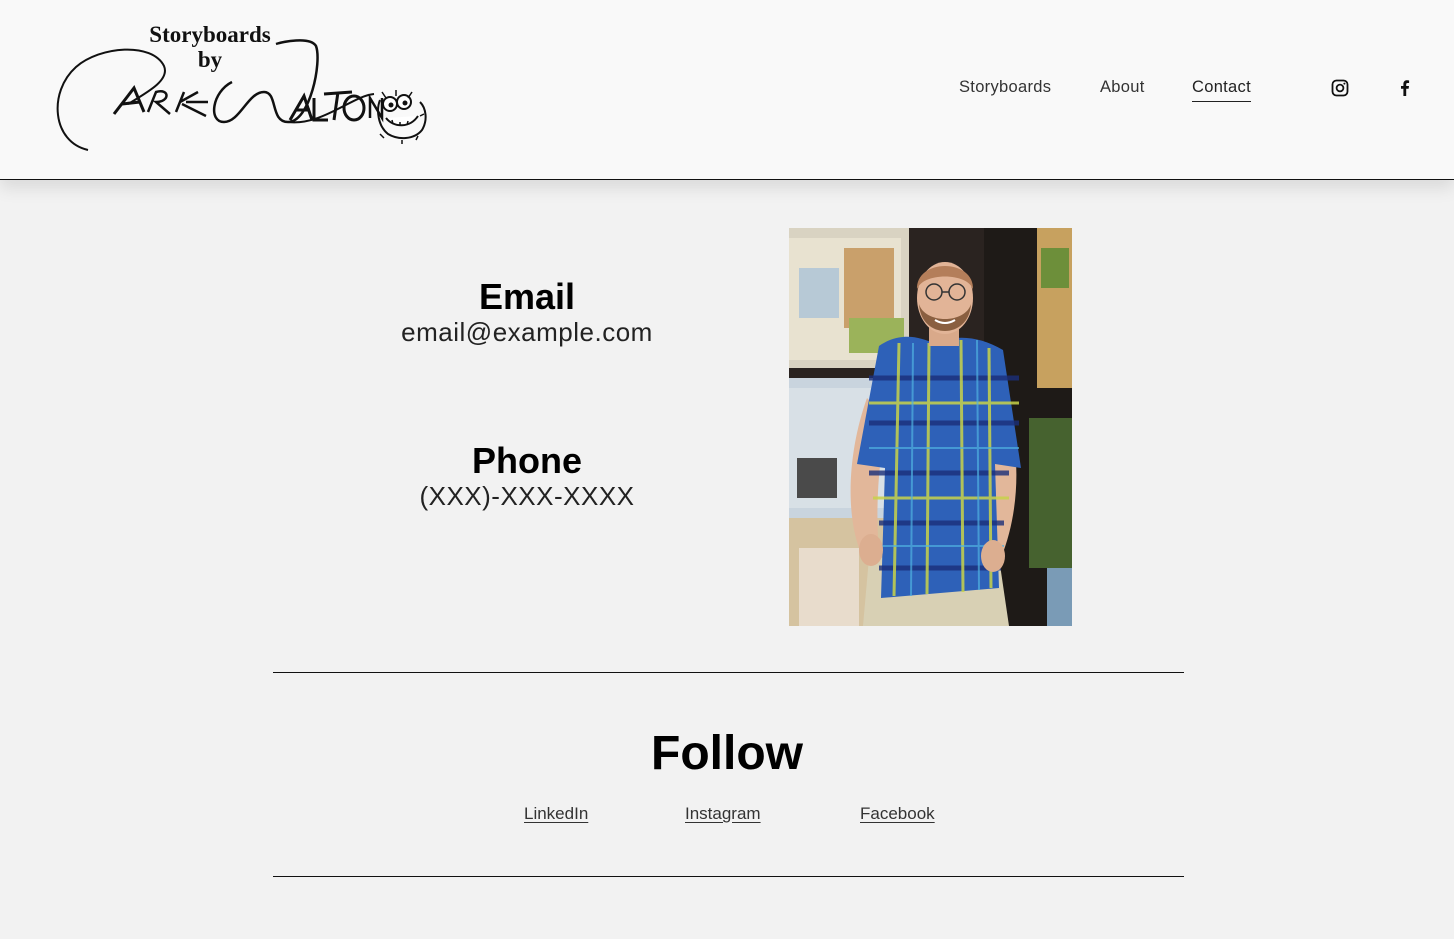 This screenshot has height=939, width=1454. I want to click on phone-block: Phone (XXX)-XXX-XXXX, so click(527, 476).